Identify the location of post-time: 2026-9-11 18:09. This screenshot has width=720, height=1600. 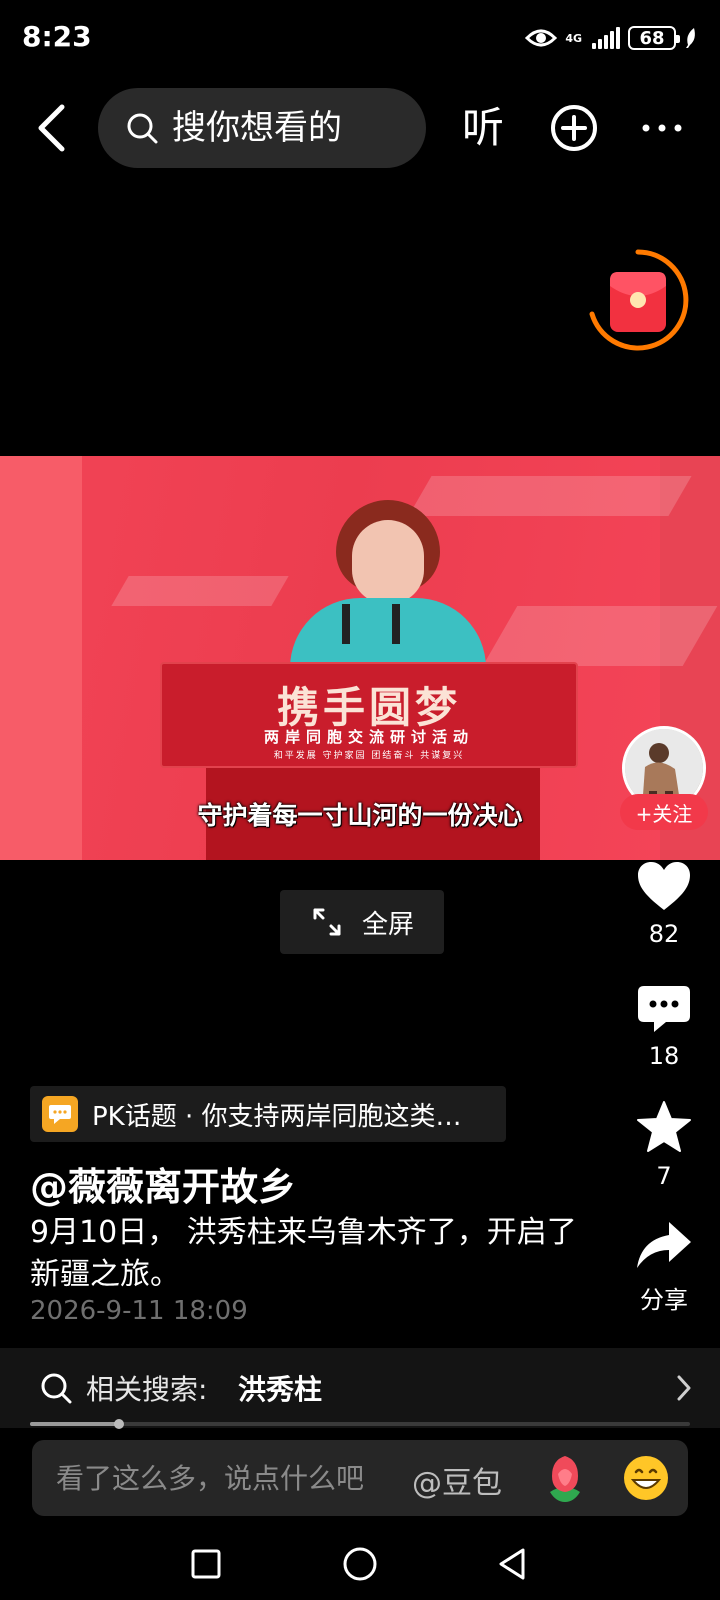
(139, 1311).